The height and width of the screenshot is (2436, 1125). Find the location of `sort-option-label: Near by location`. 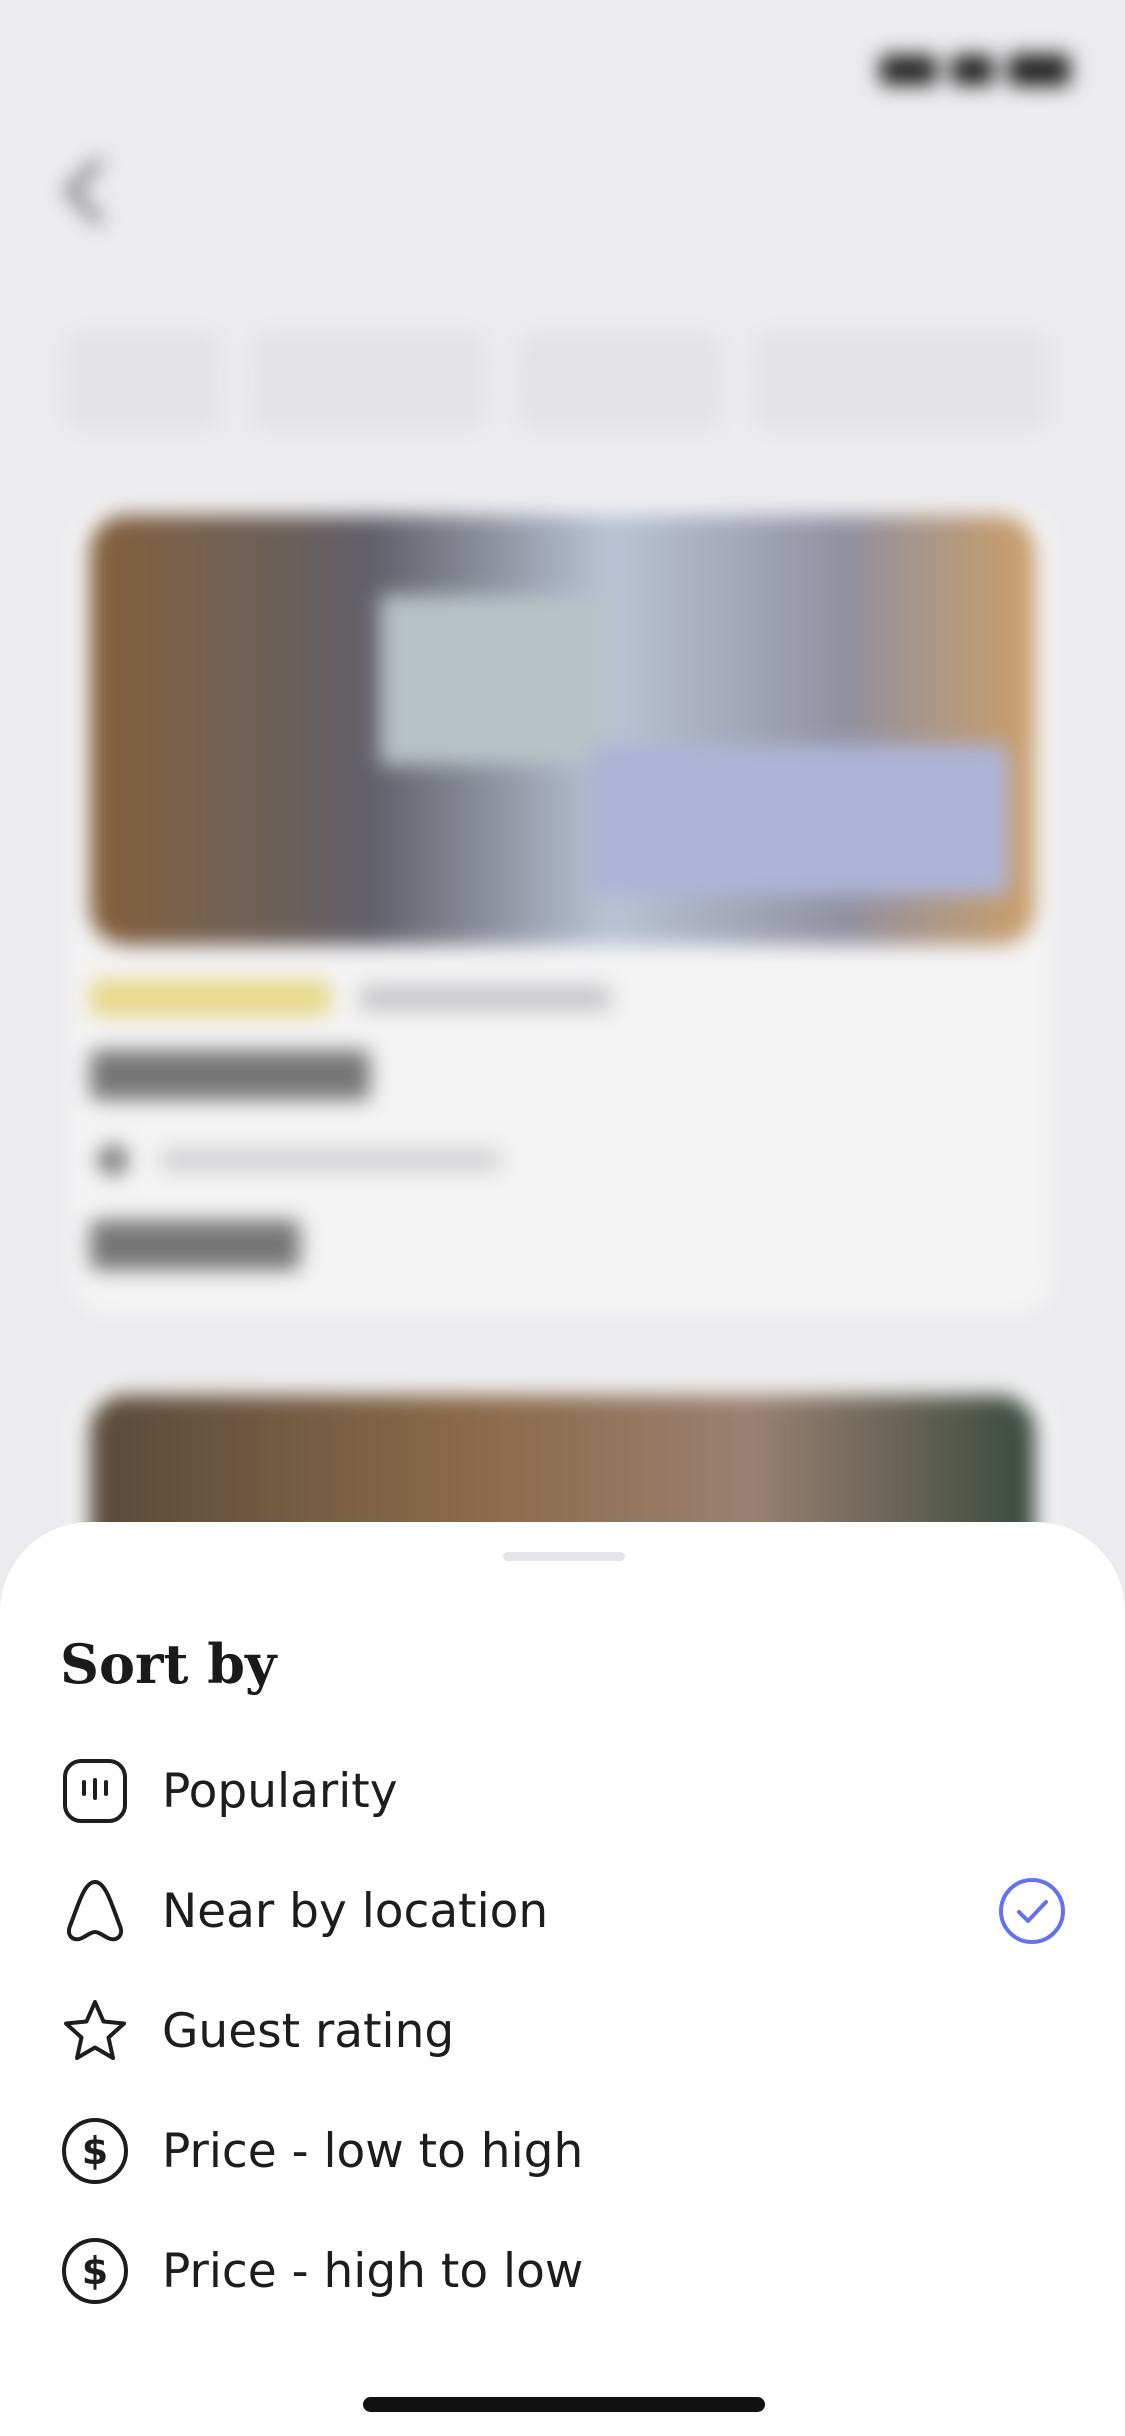

sort-option-label: Near by location is located at coordinates (355, 1911).